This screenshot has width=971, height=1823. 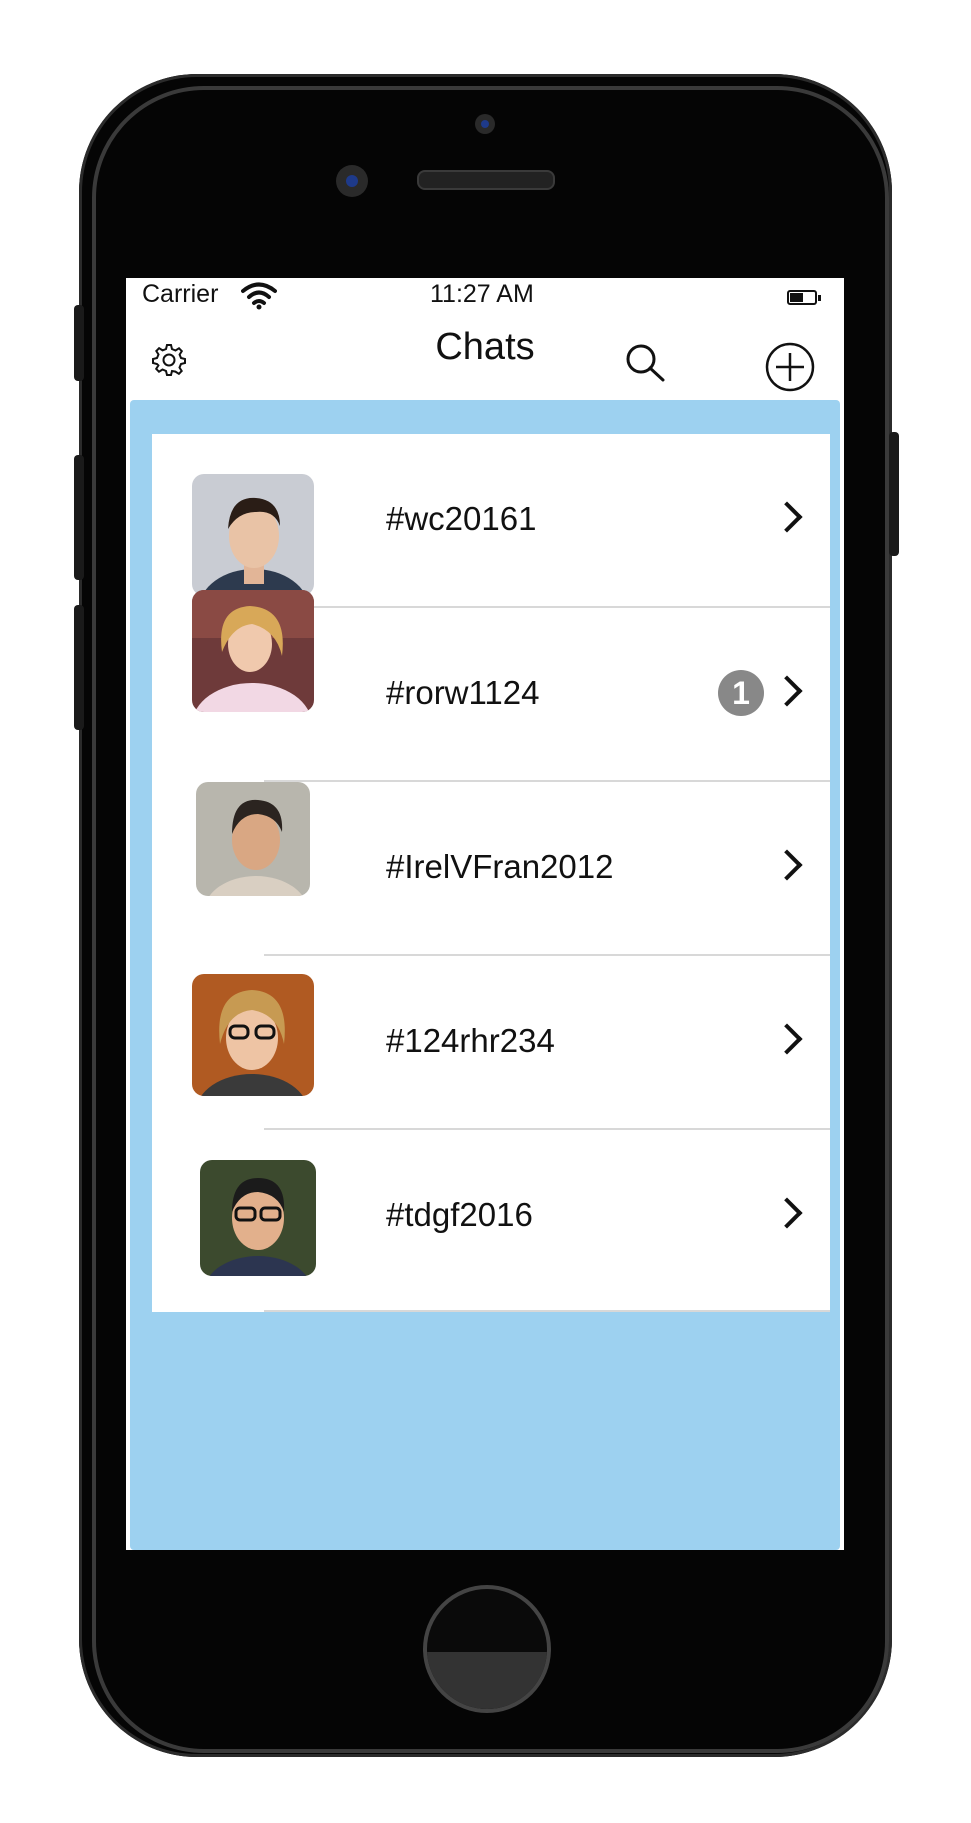 I want to click on carrier-label: Carrier, so click(x=180, y=294).